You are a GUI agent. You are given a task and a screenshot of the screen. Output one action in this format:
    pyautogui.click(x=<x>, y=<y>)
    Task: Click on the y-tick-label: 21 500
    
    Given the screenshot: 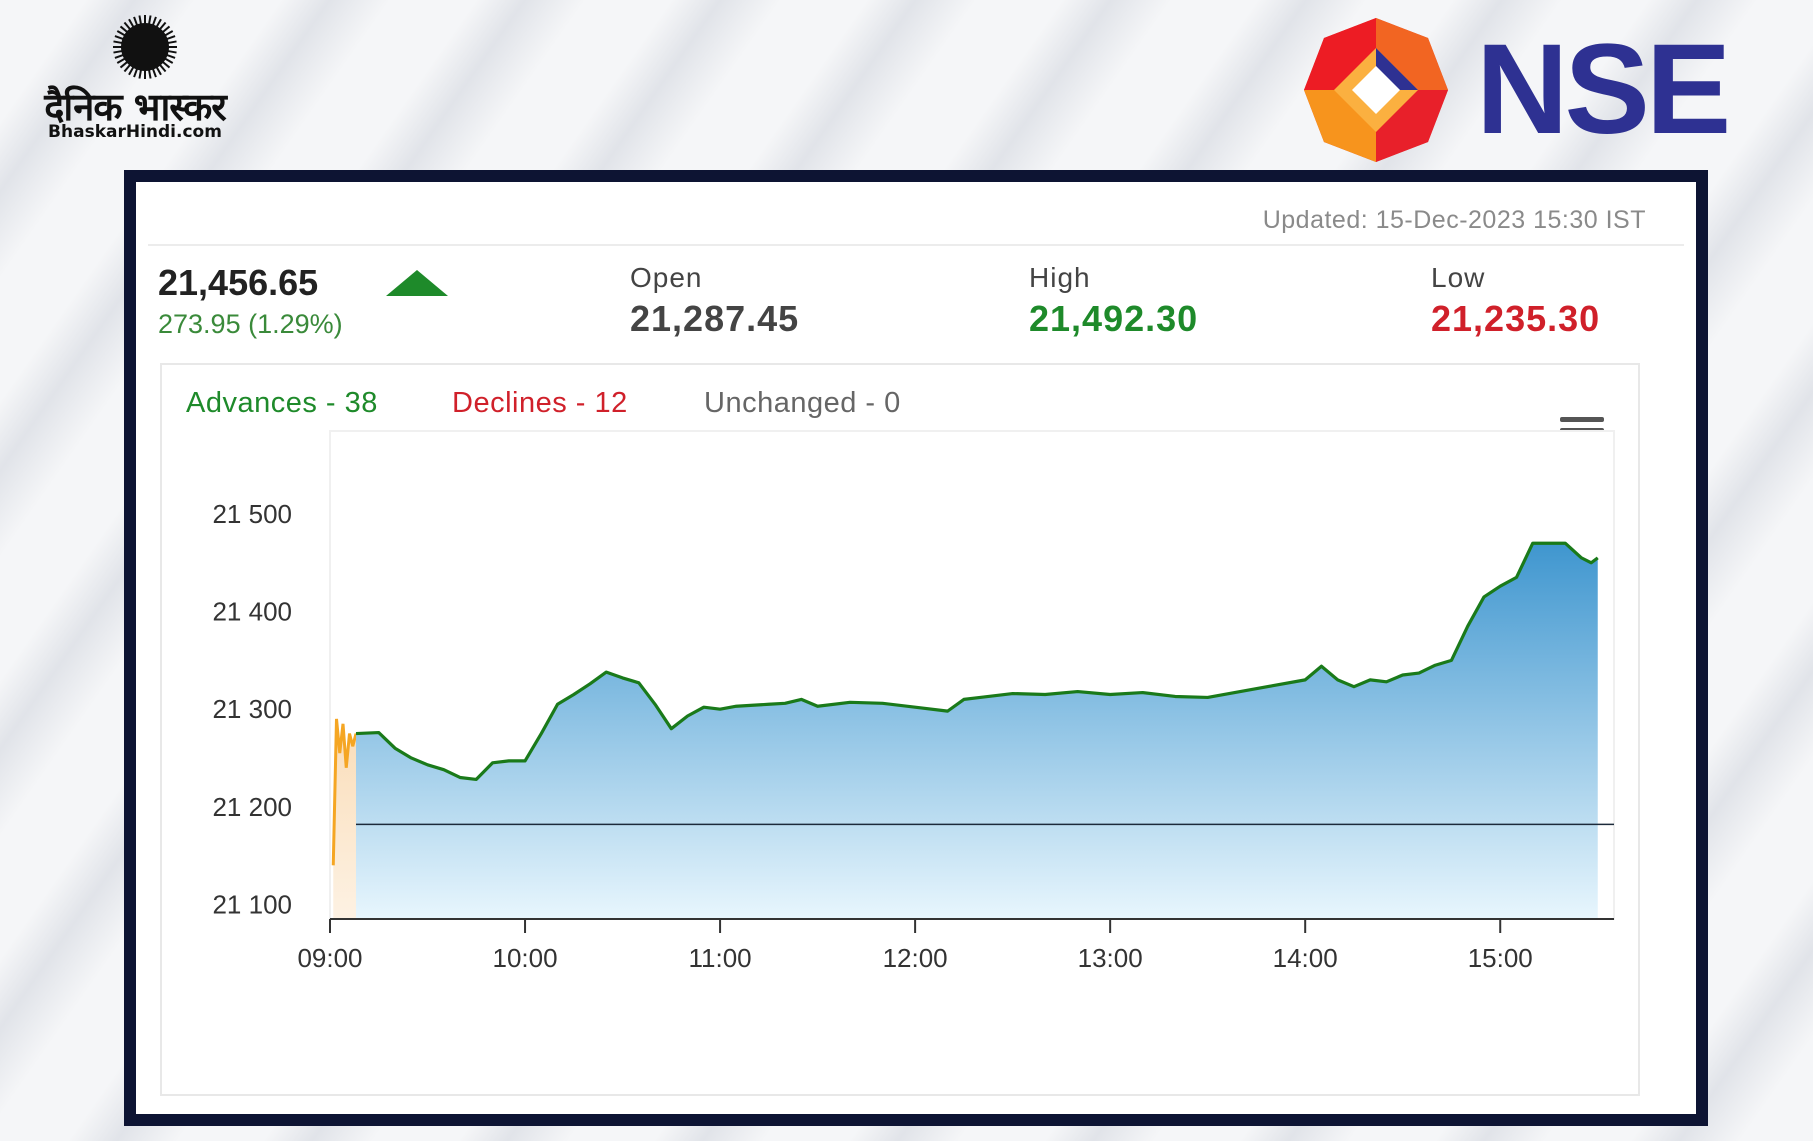 What is the action you would take?
    pyautogui.click(x=252, y=514)
    